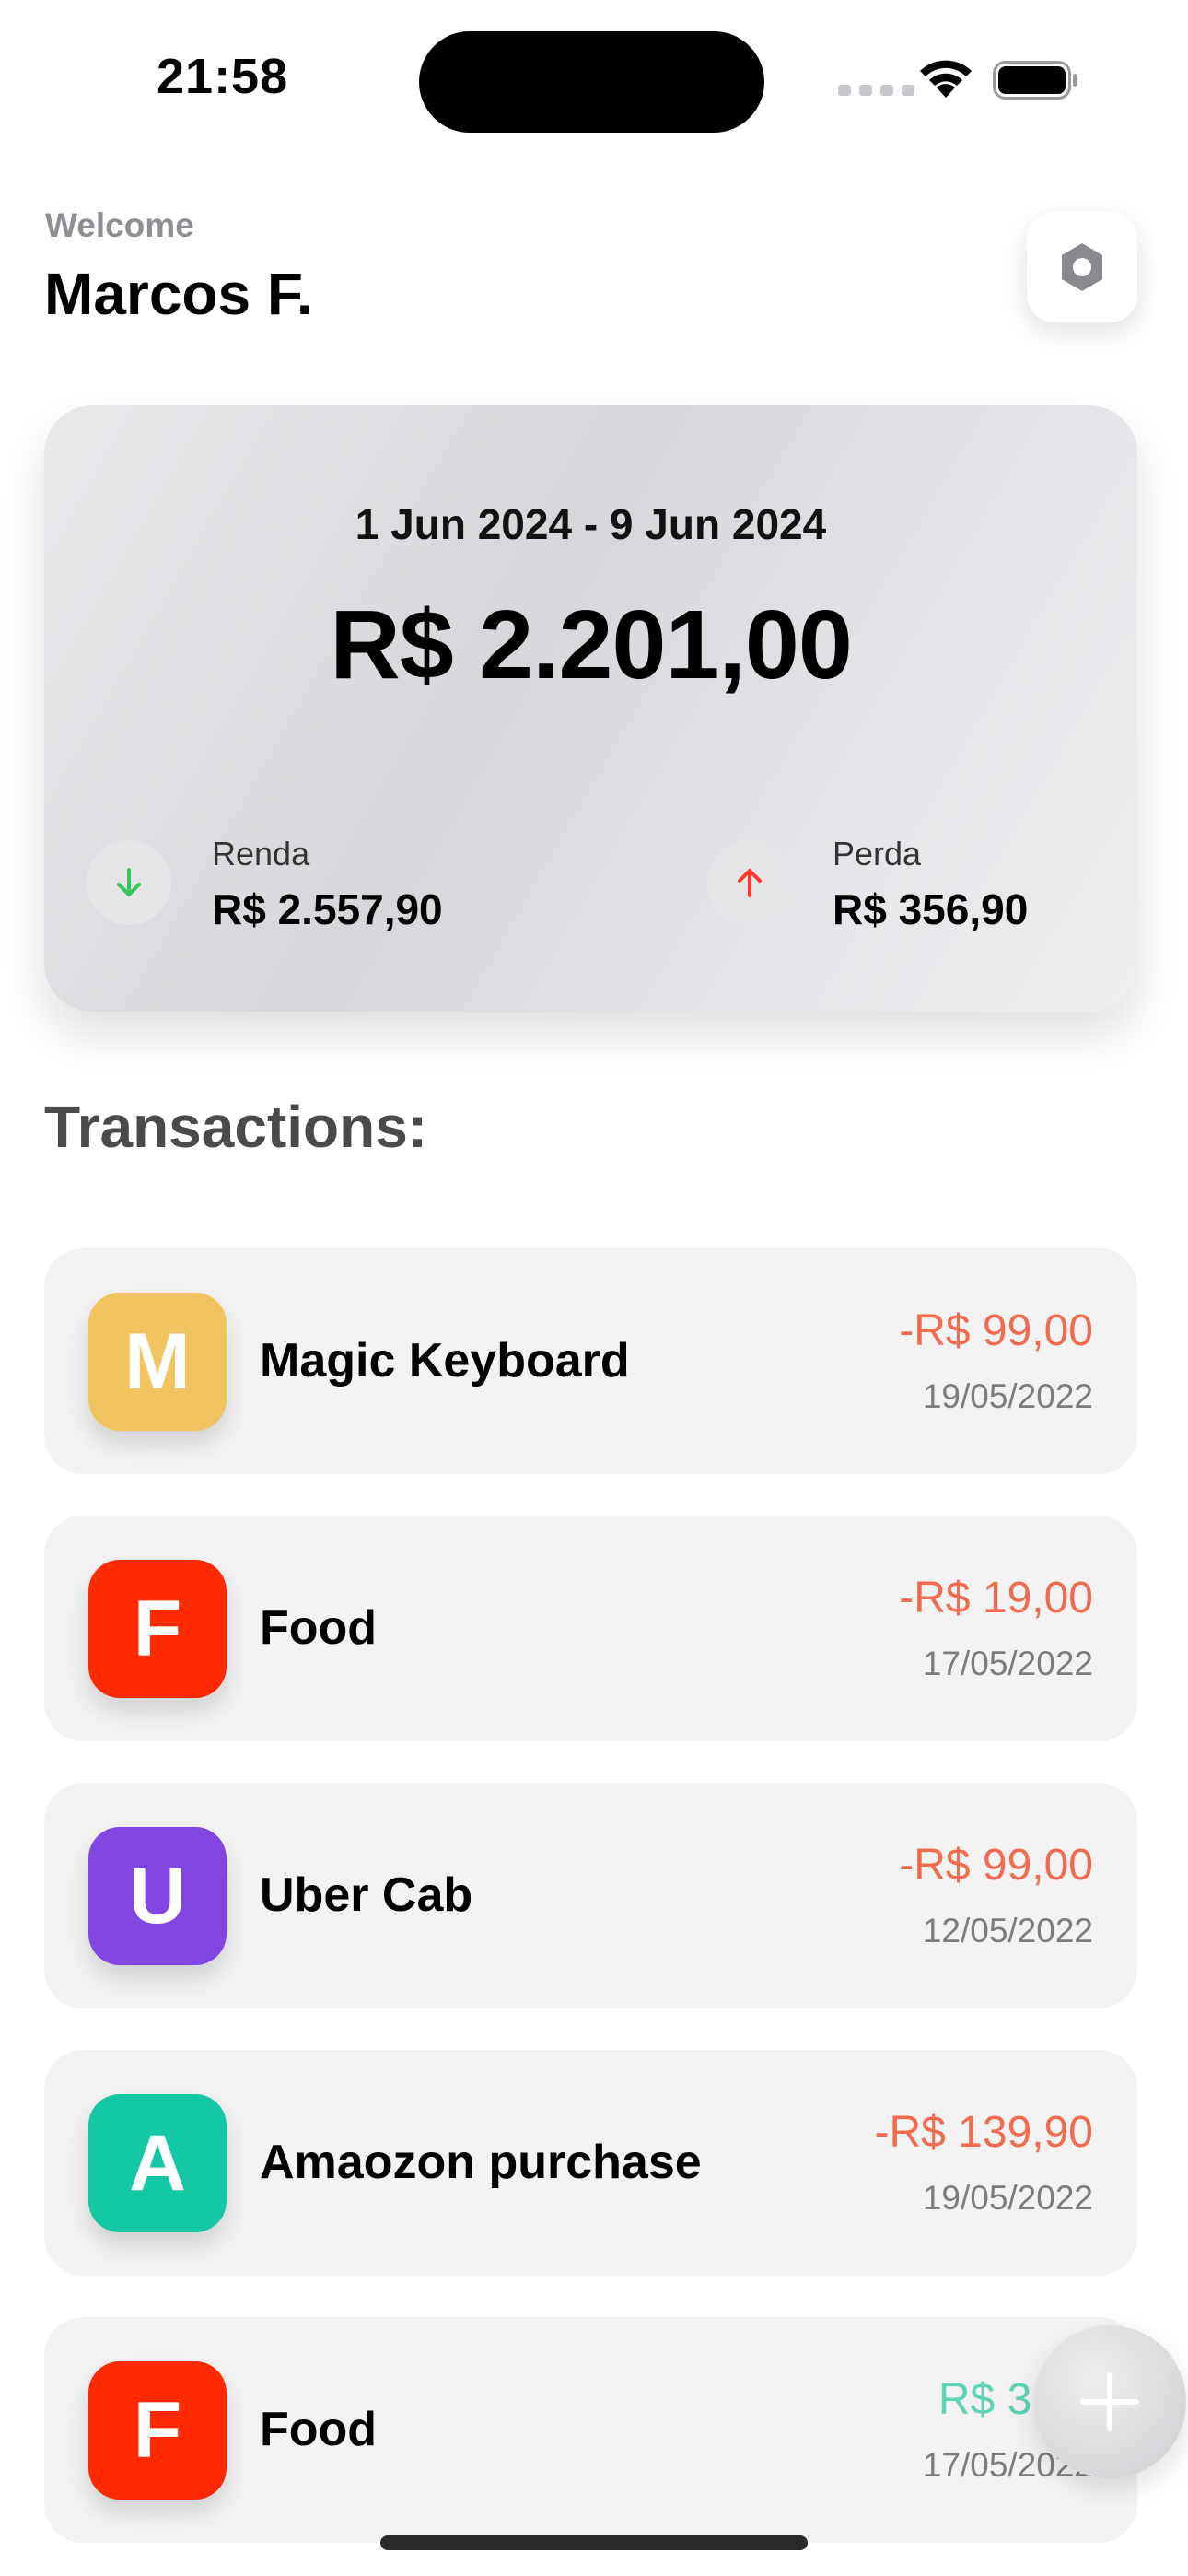 The width and height of the screenshot is (1188, 2576). Describe the element at coordinates (996, 1598) in the screenshot. I see `transaction-amount: -R$ 19,00` at that location.